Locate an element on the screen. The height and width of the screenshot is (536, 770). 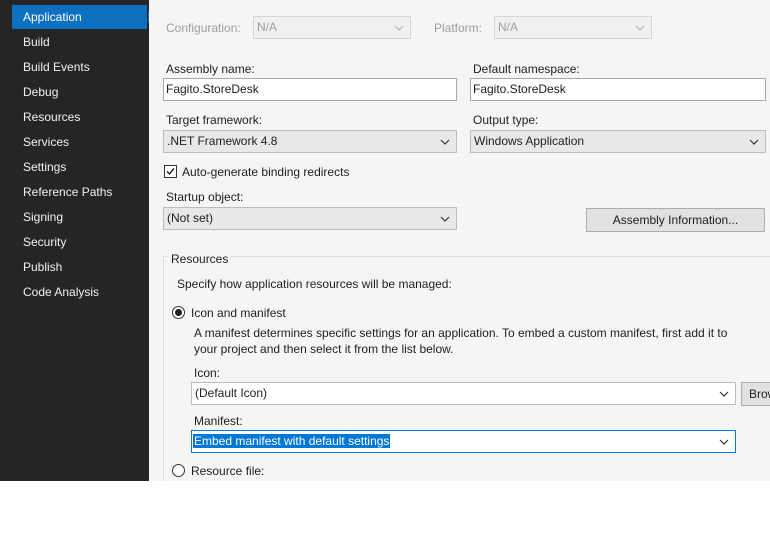
sidebar-item-code-analysis: Code Analysis is located at coordinates (79, 292).